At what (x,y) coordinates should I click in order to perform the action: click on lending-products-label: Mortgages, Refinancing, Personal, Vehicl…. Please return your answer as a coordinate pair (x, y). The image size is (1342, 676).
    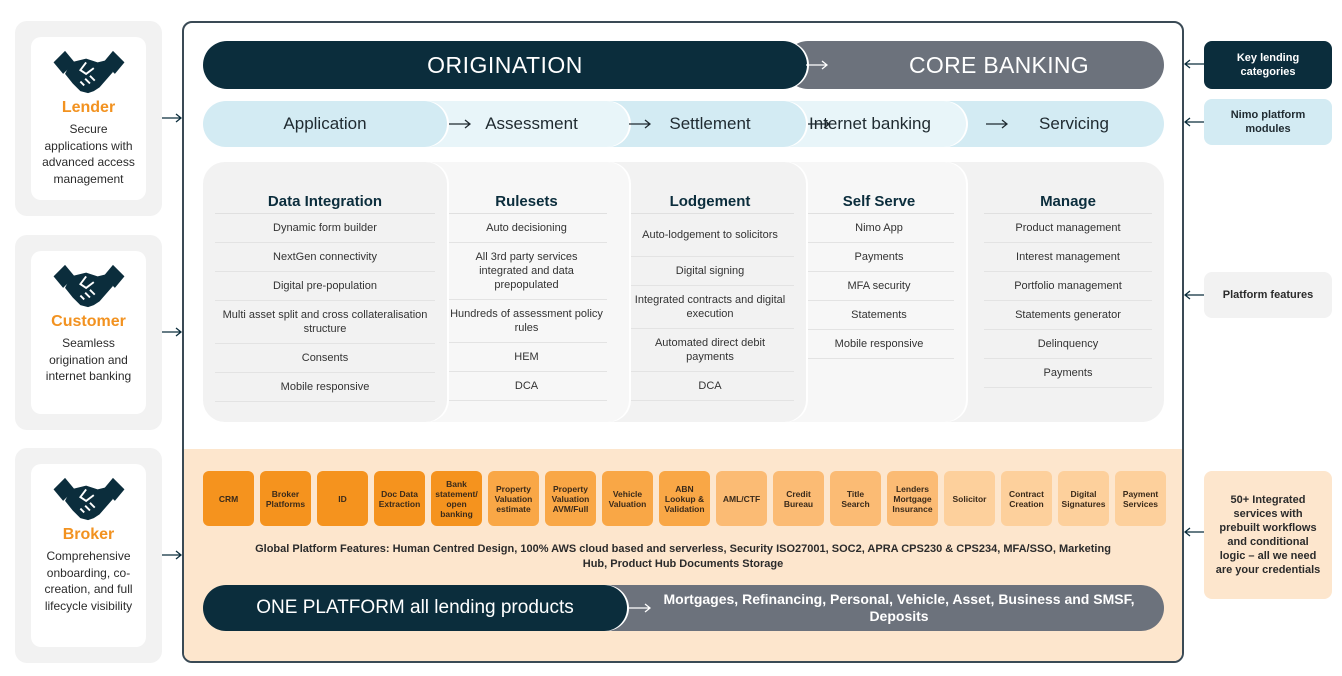
    Looking at the image, I should click on (899, 607).